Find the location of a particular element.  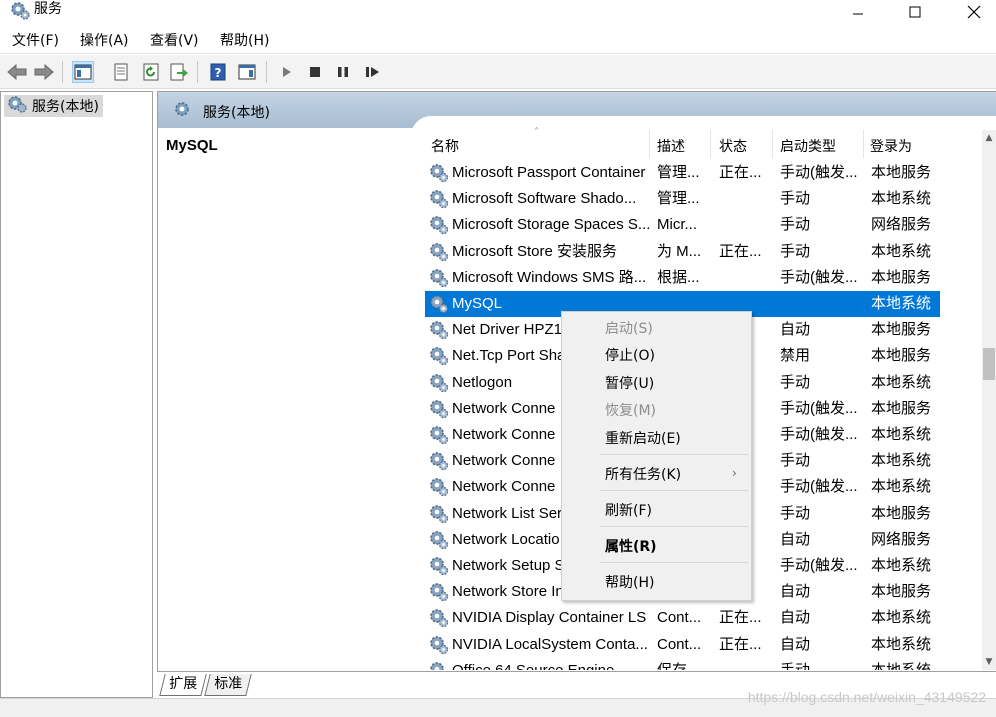

column-header-log-on-as: 登录为 is located at coordinates (891, 146).